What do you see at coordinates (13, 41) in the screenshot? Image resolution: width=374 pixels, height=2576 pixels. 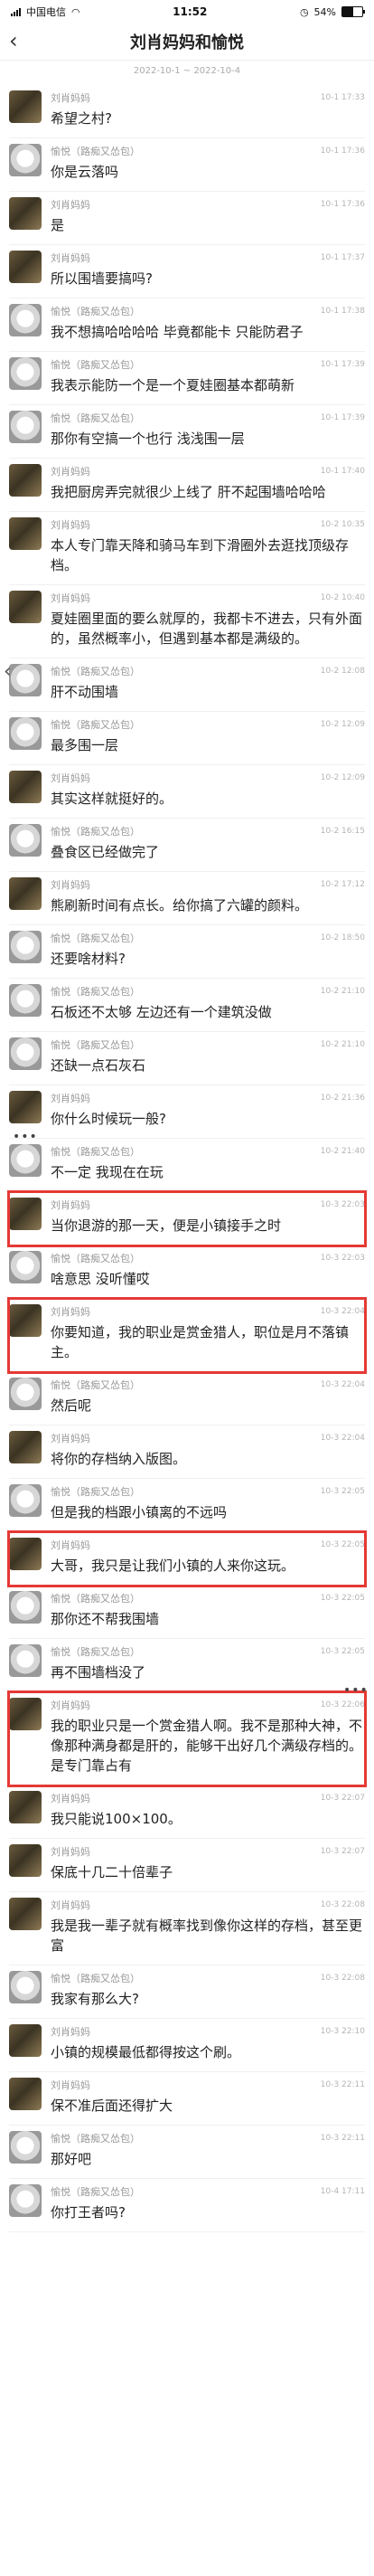 I see `back-chevron-icon: ‹` at bounding box center [13, 41].